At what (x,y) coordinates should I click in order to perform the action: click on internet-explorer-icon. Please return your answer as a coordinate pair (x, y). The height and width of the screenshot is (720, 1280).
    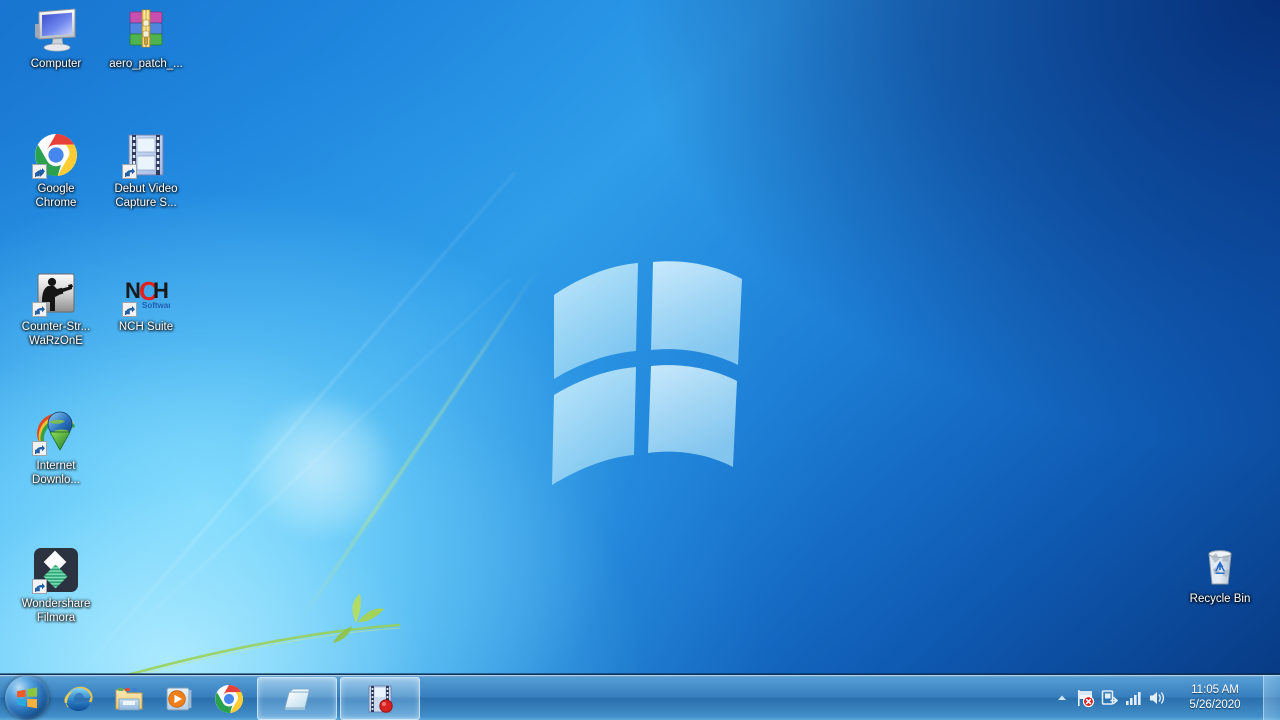
    Looking at the image, I should click on (79, 699).